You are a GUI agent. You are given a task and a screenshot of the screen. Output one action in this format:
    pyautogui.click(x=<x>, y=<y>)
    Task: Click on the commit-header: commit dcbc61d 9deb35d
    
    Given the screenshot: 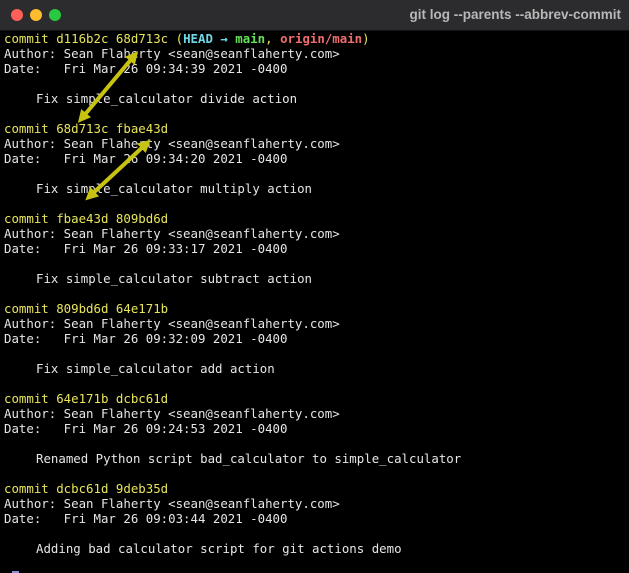 What is the action you would take?
    pyautogui.click(x=86, y=488)
    